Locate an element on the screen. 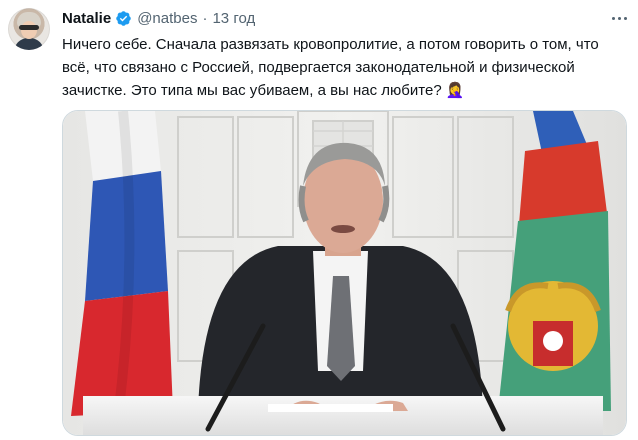 Image resolution: width=638 pixels, height=440 pixels. avatar-face is located at coordinates (29, 30).